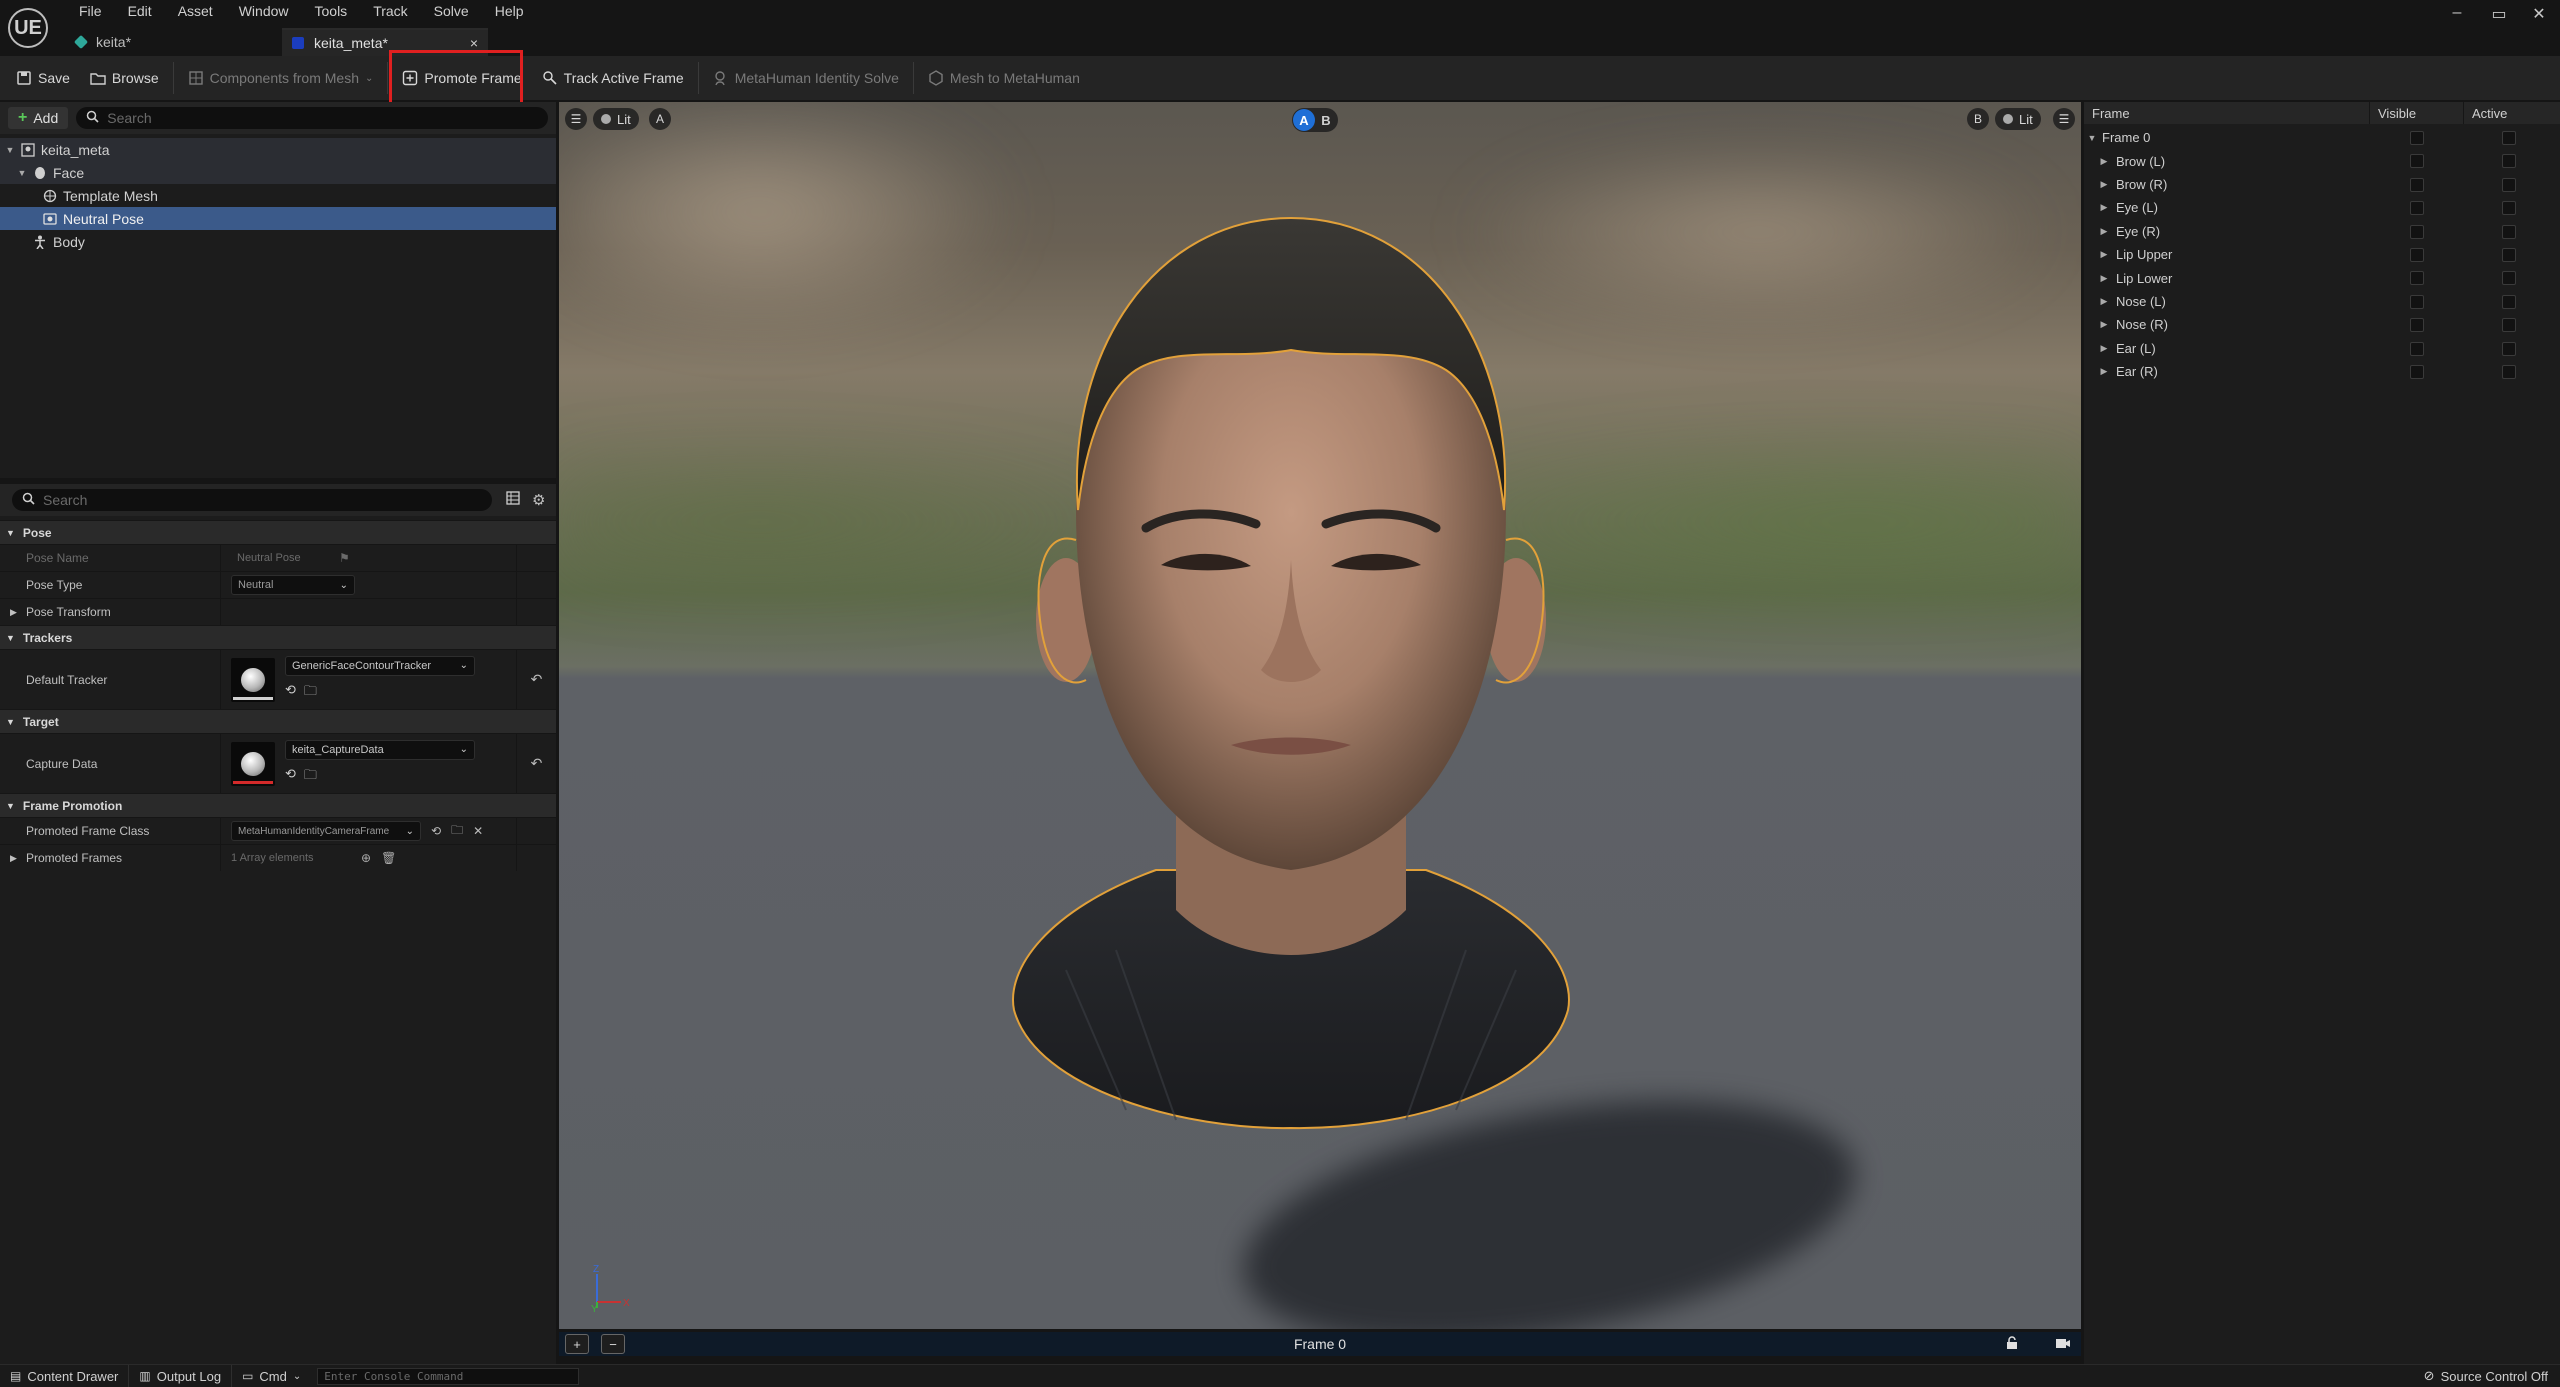 The height and width of the screenshot is (1387, 2560). Describe the element at coordinates (660, 119) in the screenshot. I see `view-a-button: A` at that location.